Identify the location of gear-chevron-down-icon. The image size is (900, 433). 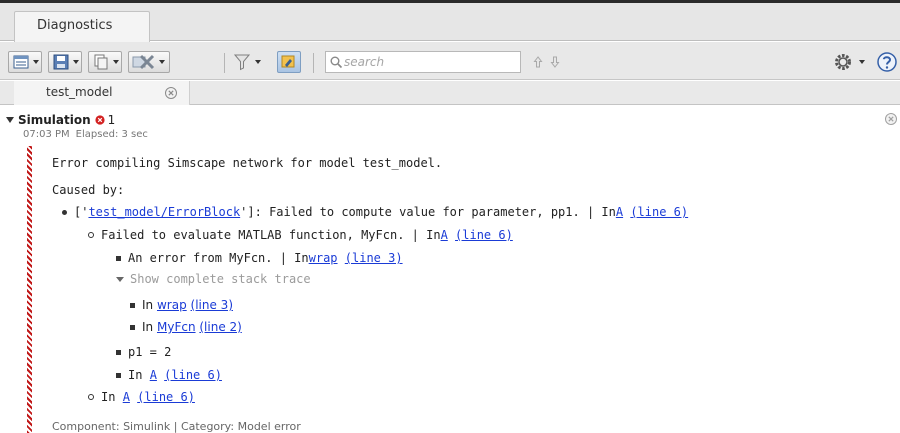
(862, 62).